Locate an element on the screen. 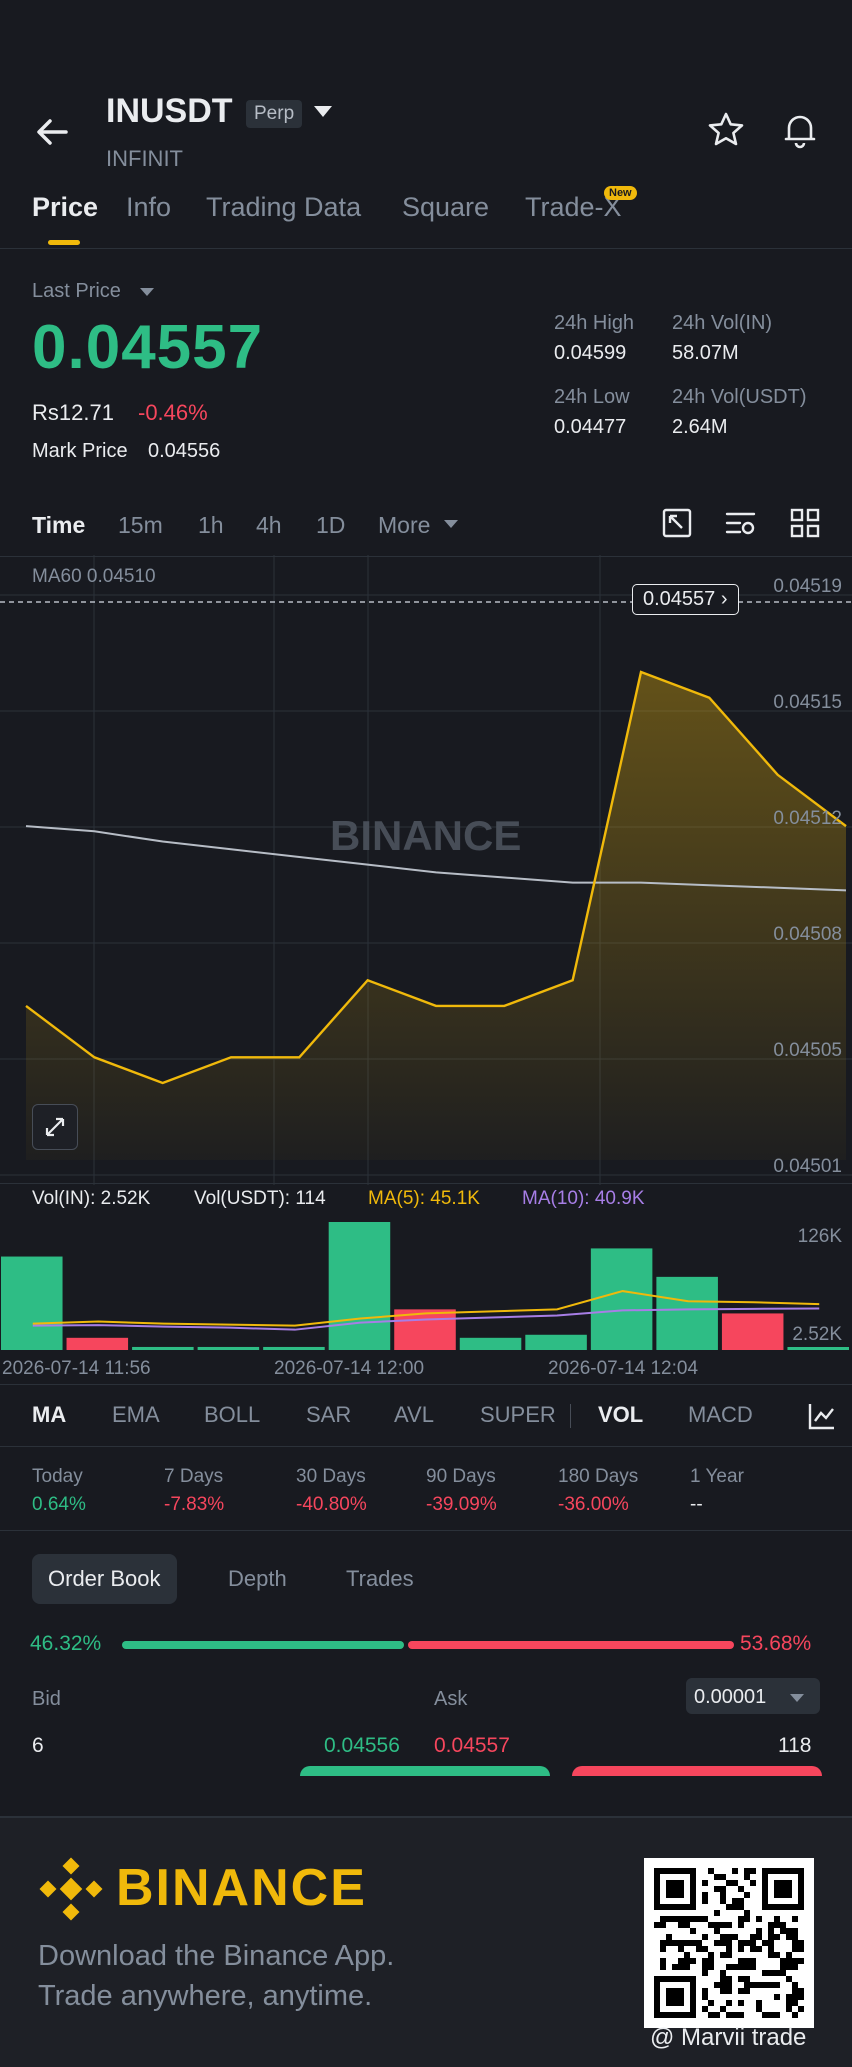 The image size is (852, 2067). timeframe-time: Time is located at coordinates (58, 525).